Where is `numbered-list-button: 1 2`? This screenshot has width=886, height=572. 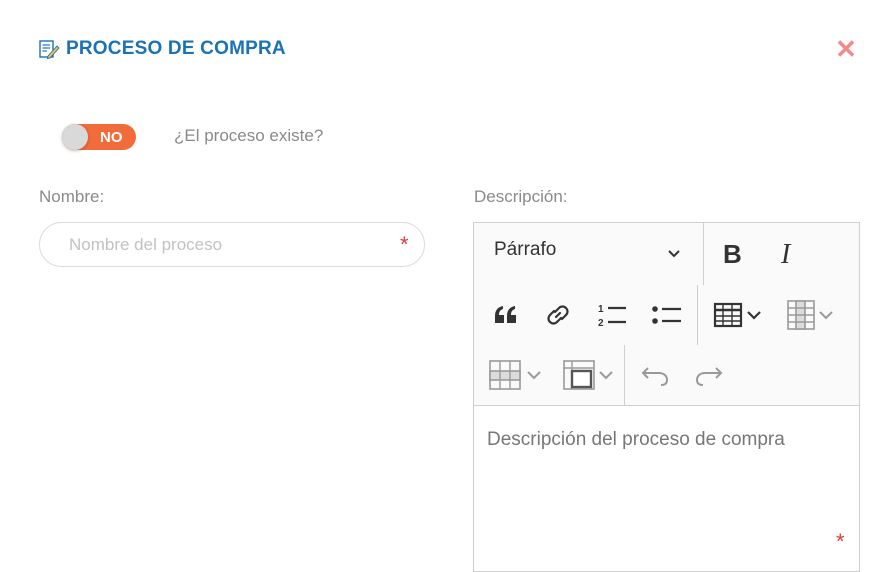
numbered-list-button: 1 2 is located at coordinates (612, 315).